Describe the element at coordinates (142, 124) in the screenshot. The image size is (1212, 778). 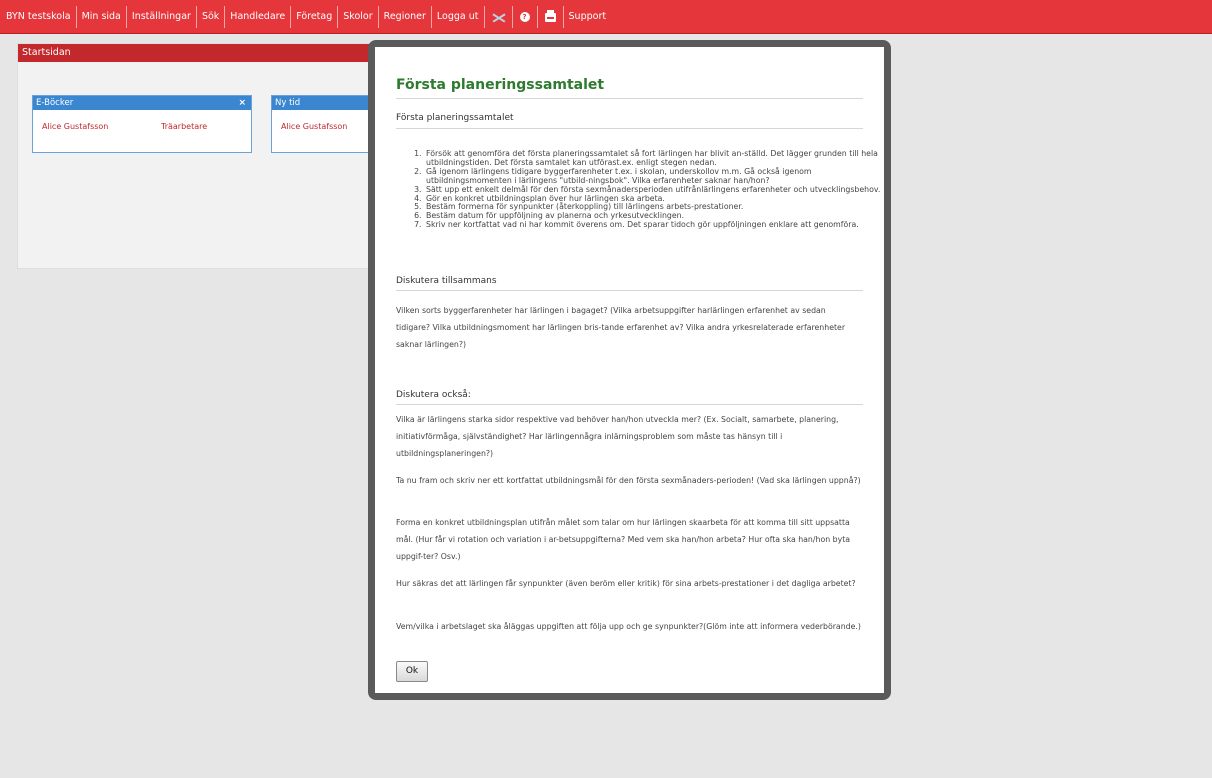
I see `ebooks-widget: E-Böcker × Alice Gustafsson Träarbetare` at that location.